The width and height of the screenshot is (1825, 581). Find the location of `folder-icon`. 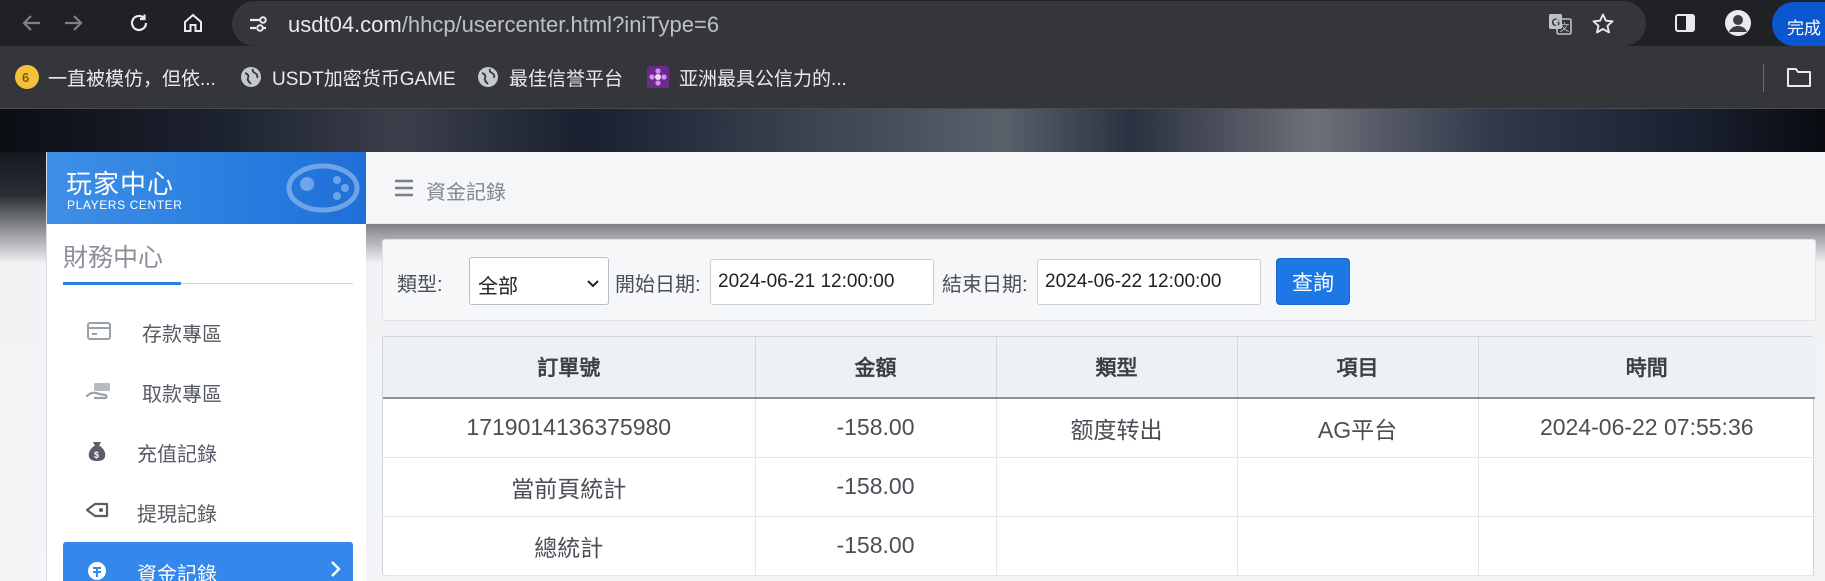

folder-icon is located at coordinates (1799, 79).